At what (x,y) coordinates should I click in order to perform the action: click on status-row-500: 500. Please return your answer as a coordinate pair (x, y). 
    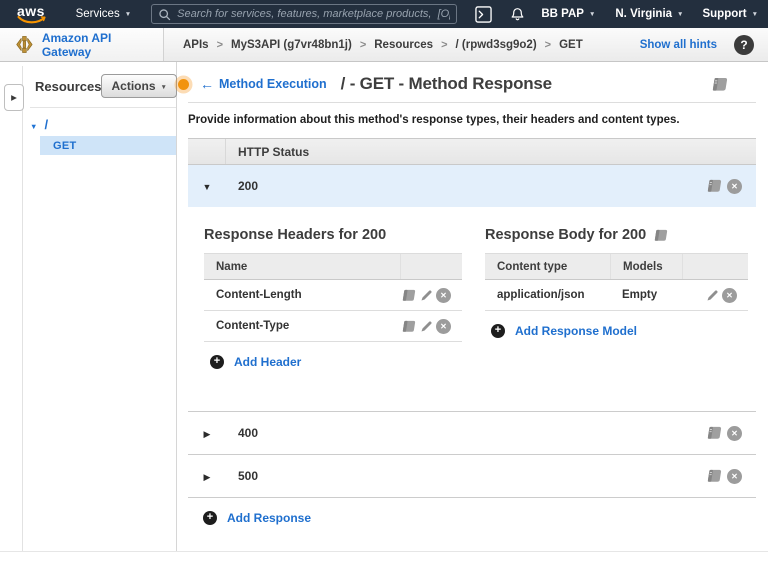
    Looking at the image, I should click on (472, 475).